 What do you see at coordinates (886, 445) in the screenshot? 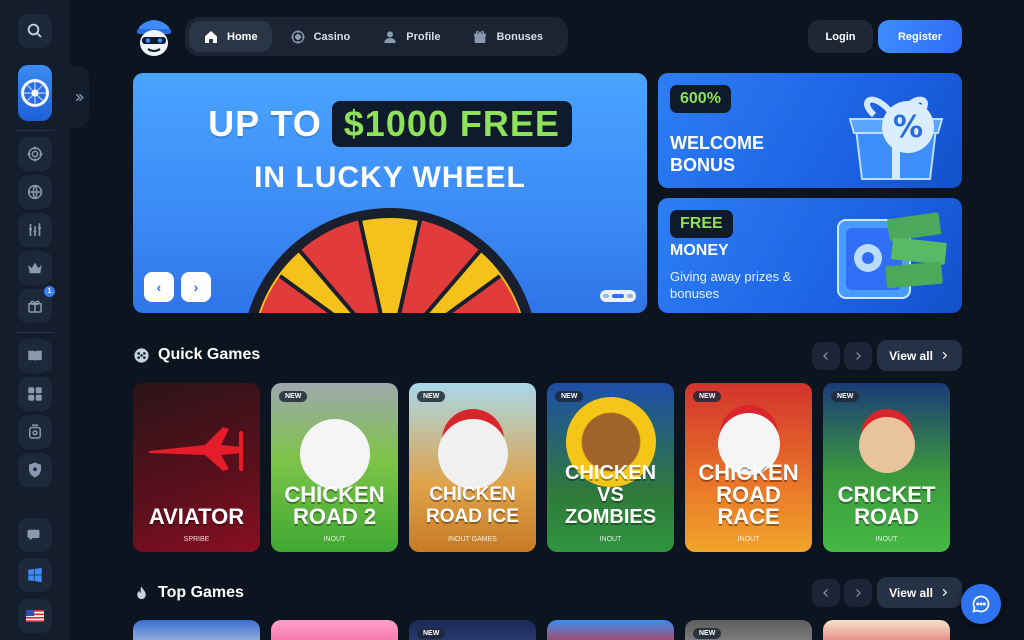
I see `cricket-player-graphic` at bounding box center [886, 445].